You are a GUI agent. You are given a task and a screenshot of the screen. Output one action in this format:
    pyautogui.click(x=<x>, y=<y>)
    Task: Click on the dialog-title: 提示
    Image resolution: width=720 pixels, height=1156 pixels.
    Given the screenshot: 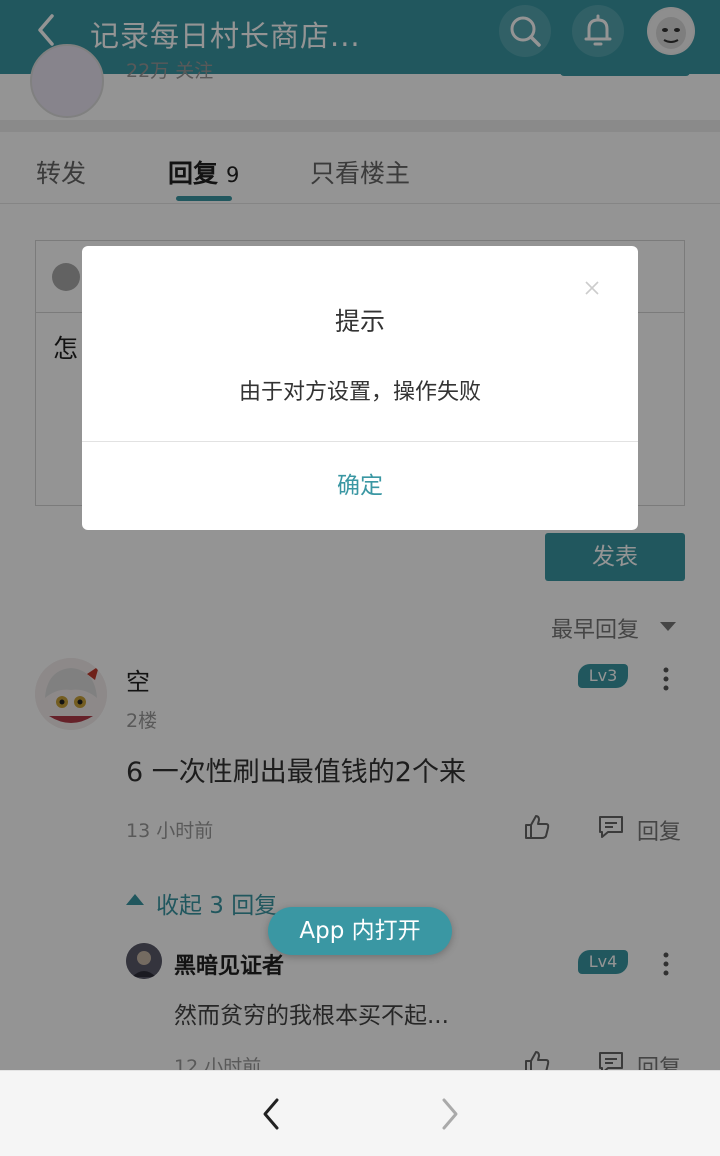 What is the action you would take?
    pyautogui.click(x=359, y=321)
    